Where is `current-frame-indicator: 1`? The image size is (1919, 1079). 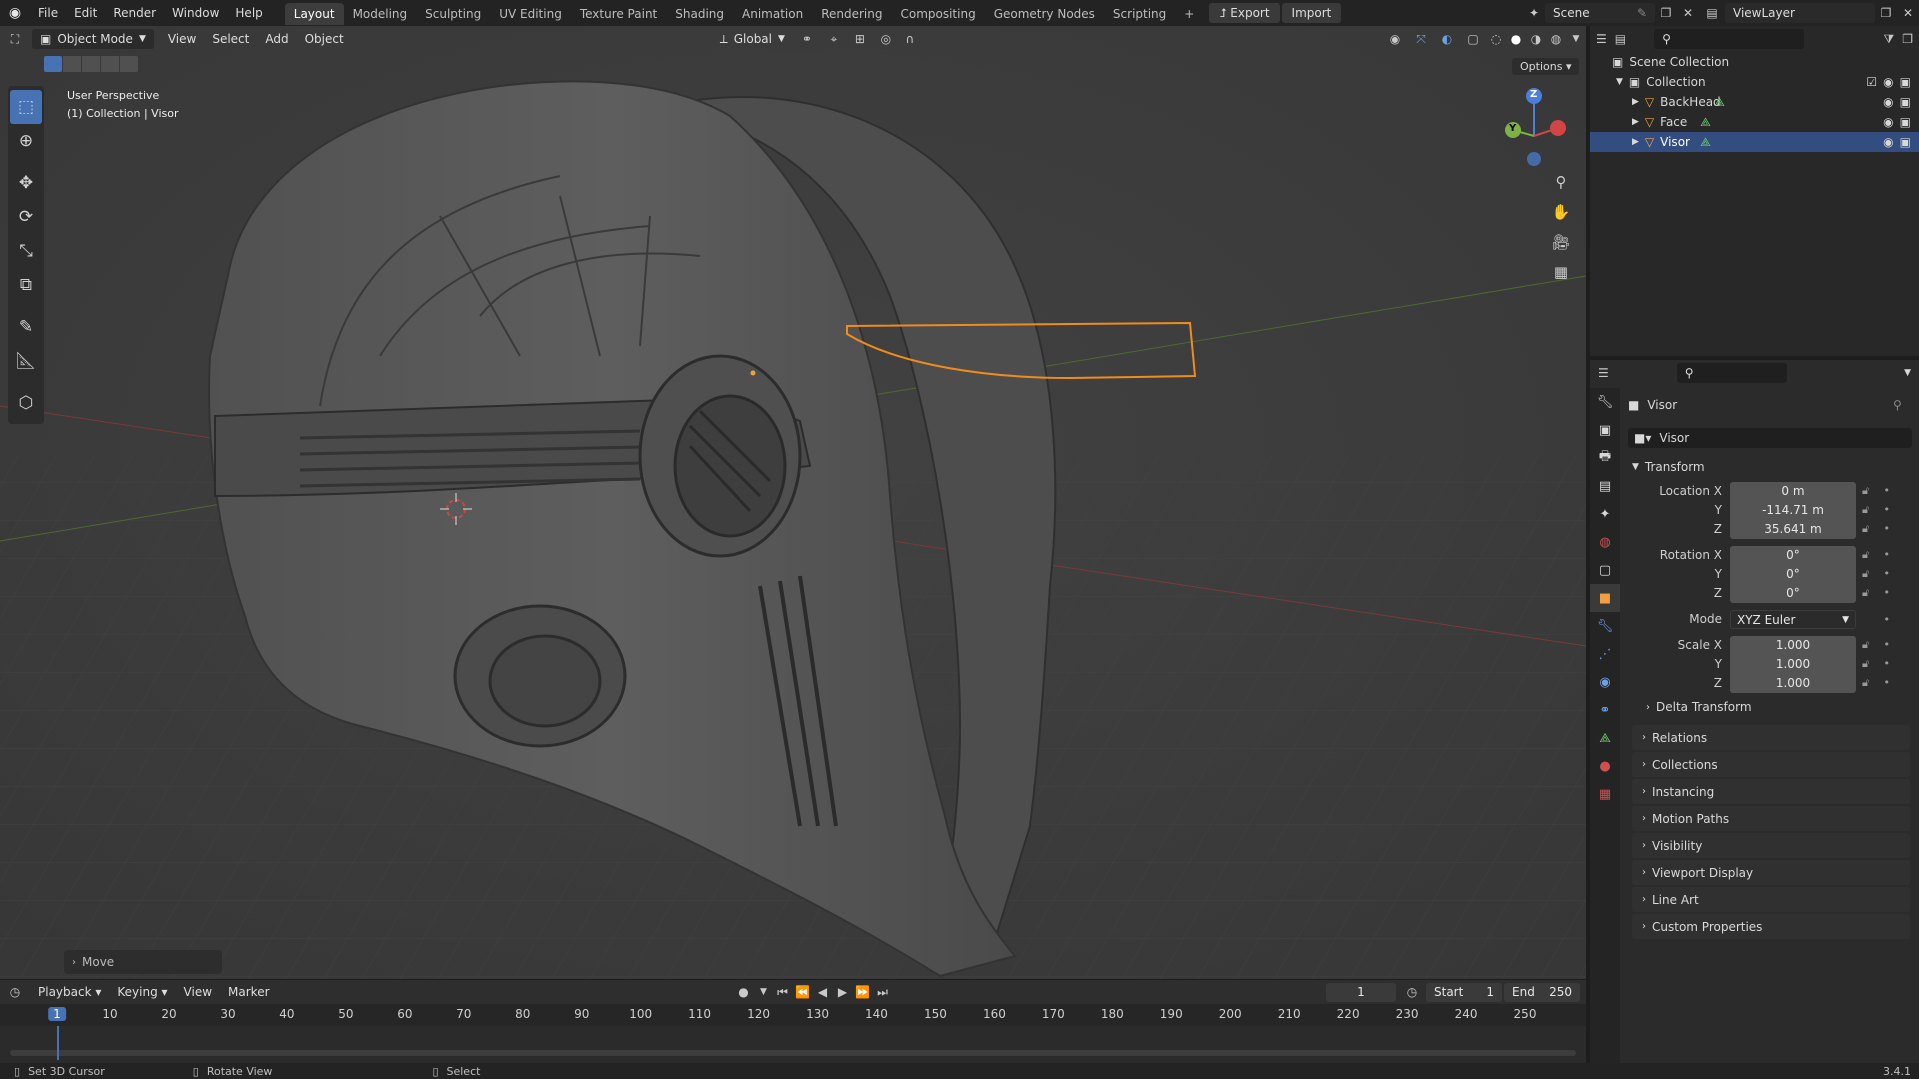
current-frame-indicator: 1 is located at coordinates (57, 1014).